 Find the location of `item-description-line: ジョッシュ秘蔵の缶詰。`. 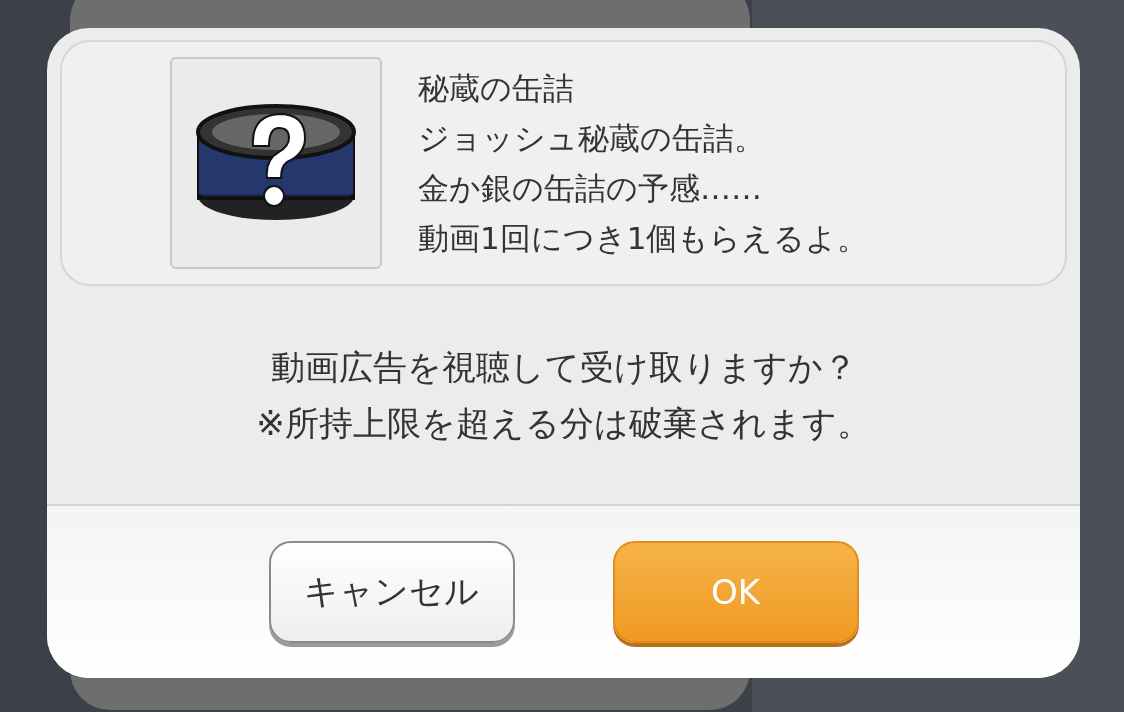

item-description-line: ジョッシュ秘蔵の缶詰。 is located at coordinates (592, 138).